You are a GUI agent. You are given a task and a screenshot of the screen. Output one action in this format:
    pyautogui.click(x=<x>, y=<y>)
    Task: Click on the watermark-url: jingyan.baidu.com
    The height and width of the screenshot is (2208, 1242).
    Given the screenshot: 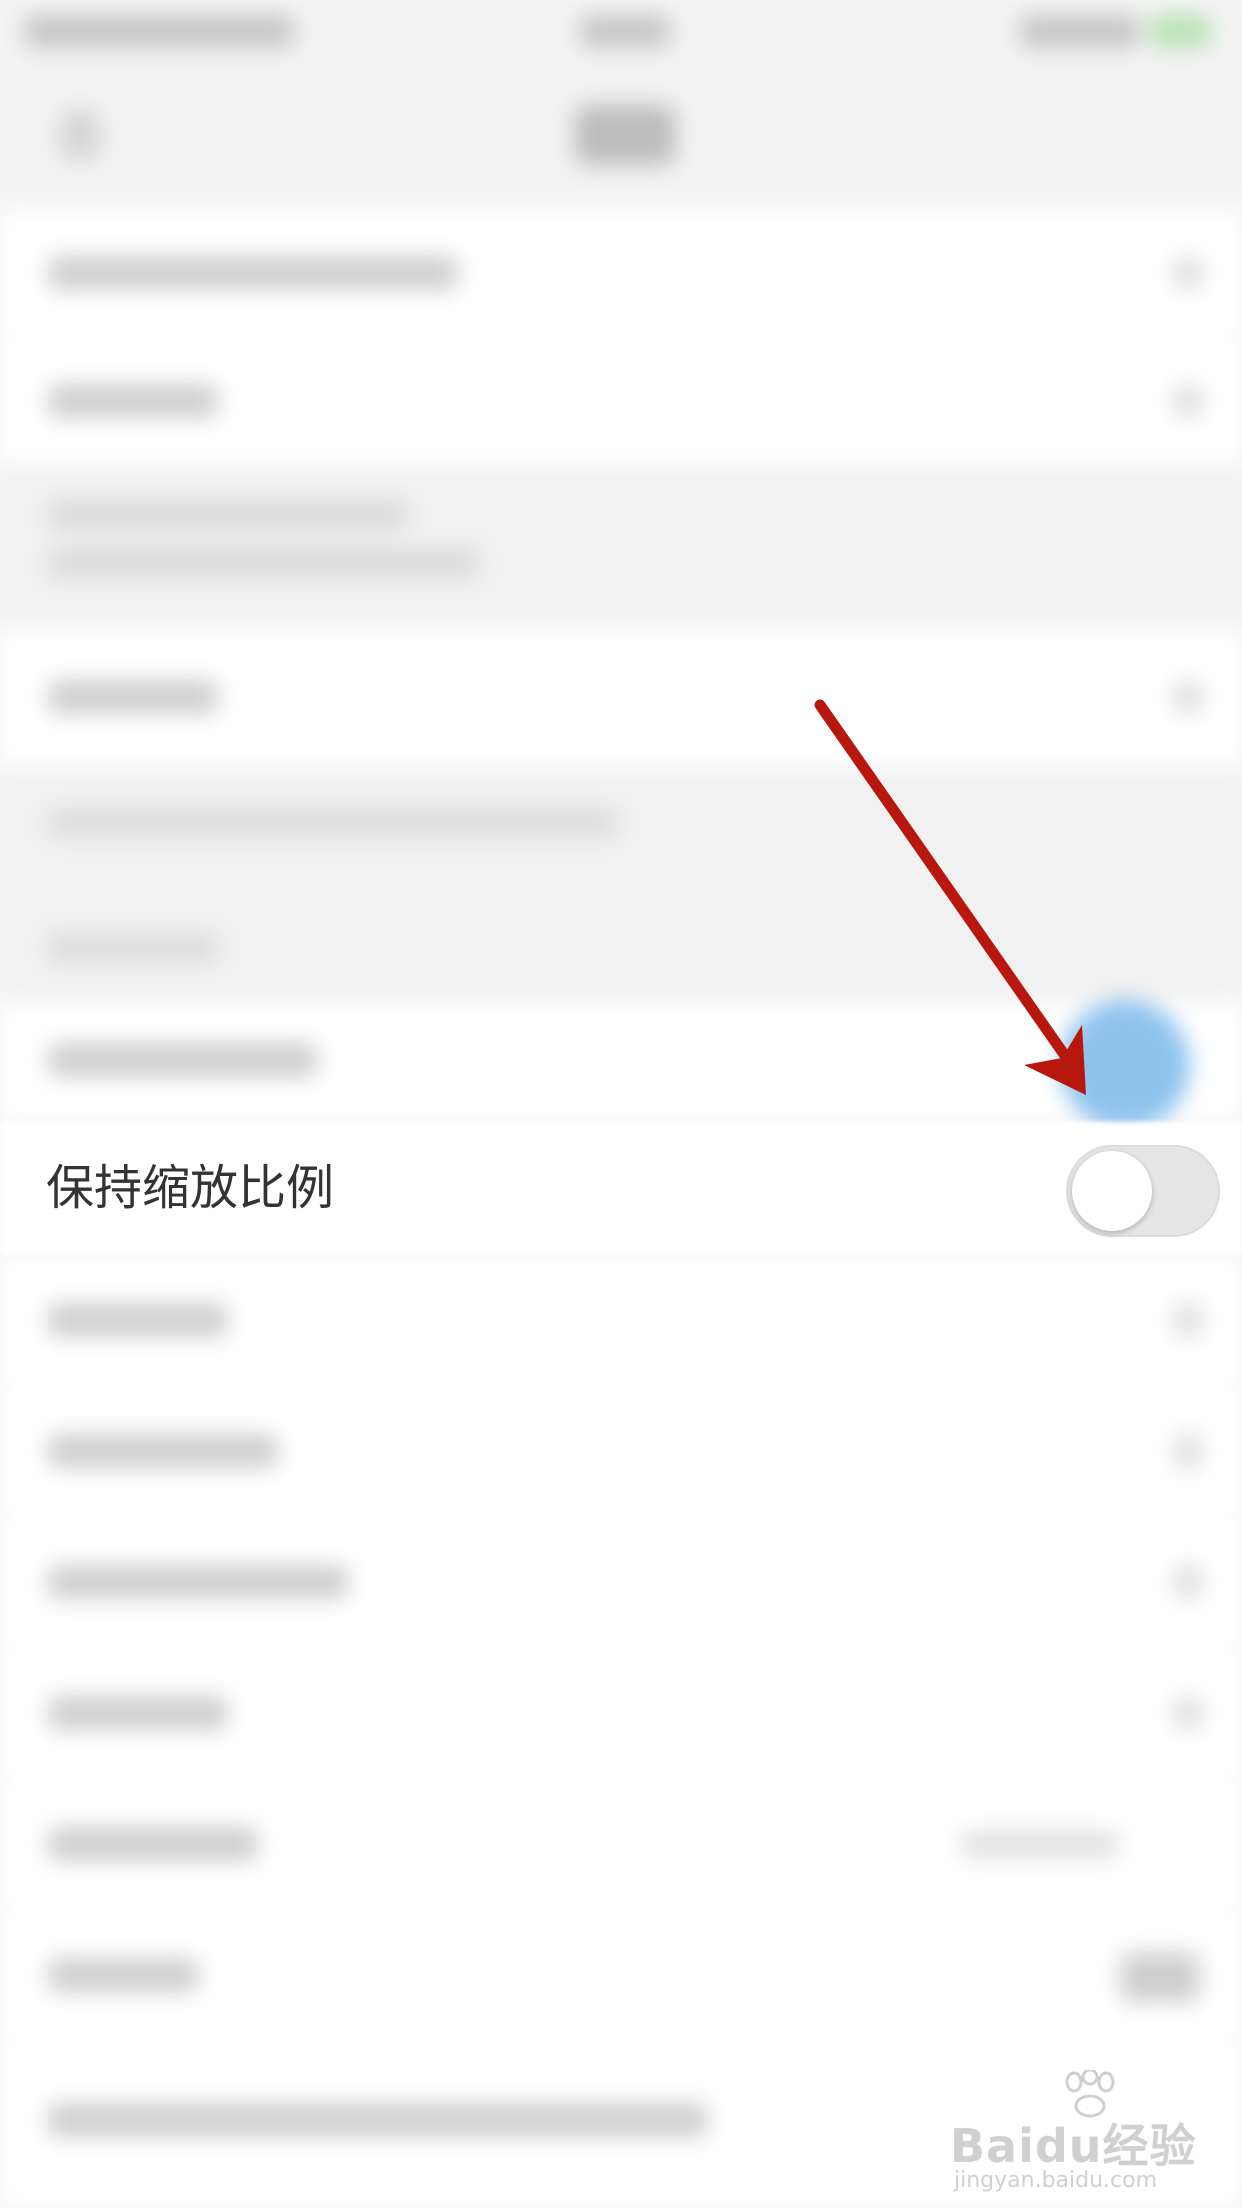 What is the action you would take?
    pyautogui.click(x=1056, y=2180)
    